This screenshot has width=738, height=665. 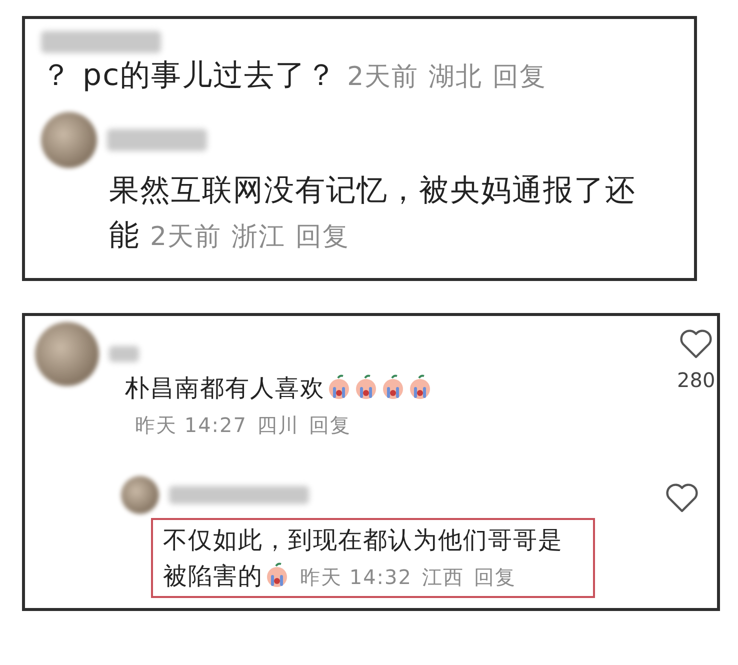 What do you see at coordinates (294, 76) in the screenshot?
I see `comment-text: ？ pc的事儿过去了？ 2天前 湖北 回复` at bounding box center [294, 76].